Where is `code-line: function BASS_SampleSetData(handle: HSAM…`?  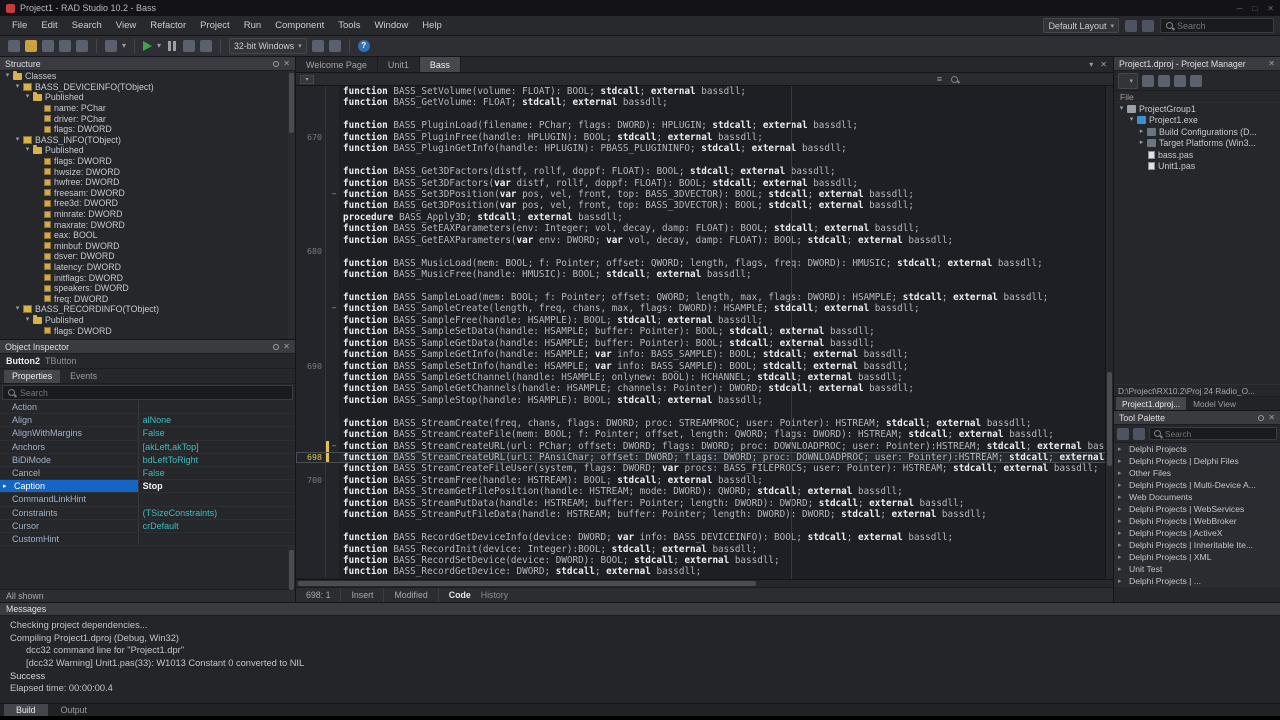
code-line: function BASS_SampleSetData(handle: HSAM… is located at coordinates (704, 332).